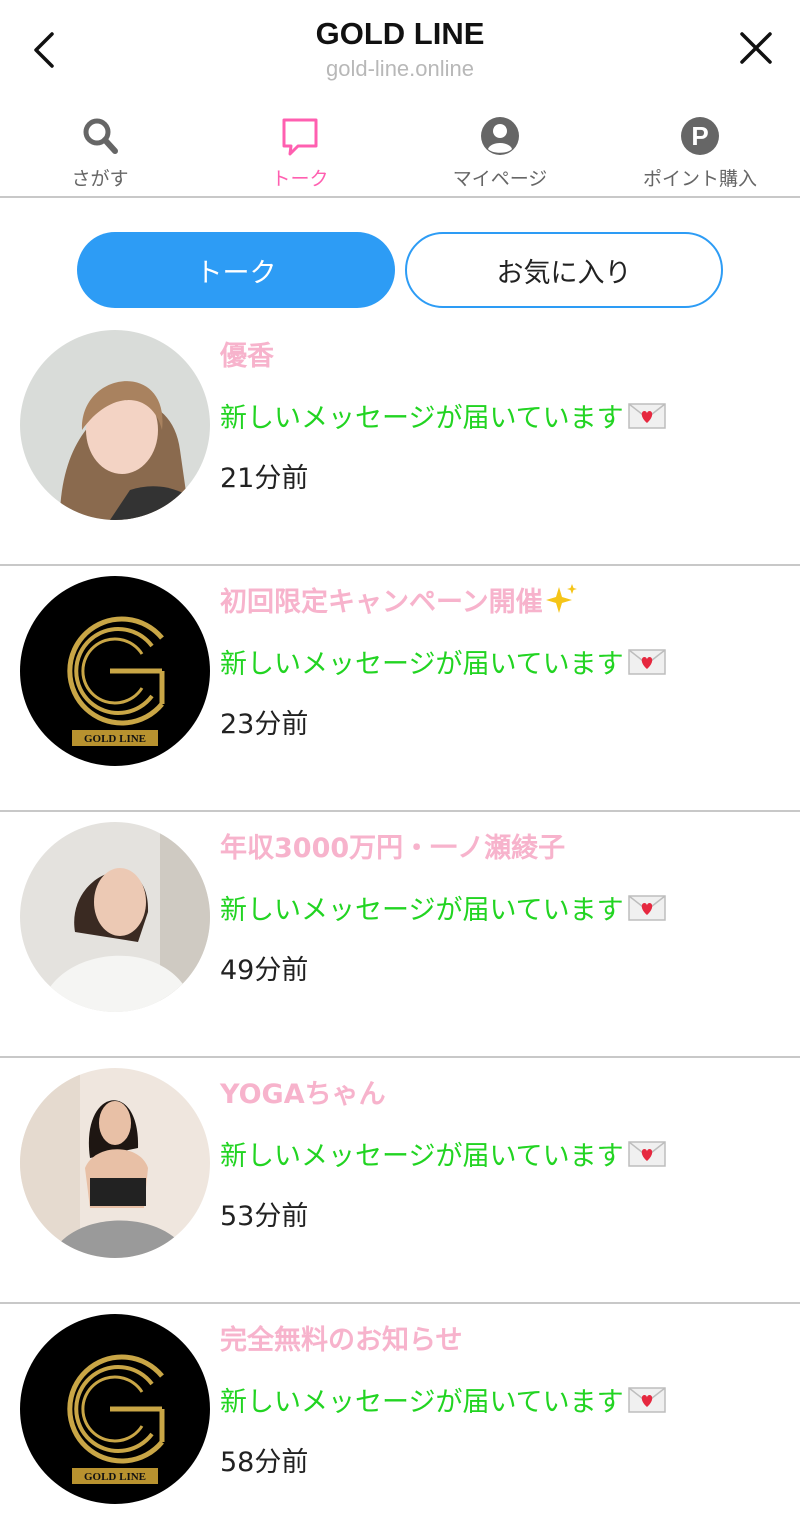 Image resolution: width=800 pixels, height=1526 pixels. Describe the element at coordinates (381, 602) in the screenshot. I see `sender-name-text: 初回限定キャンペーン開催` at that location.